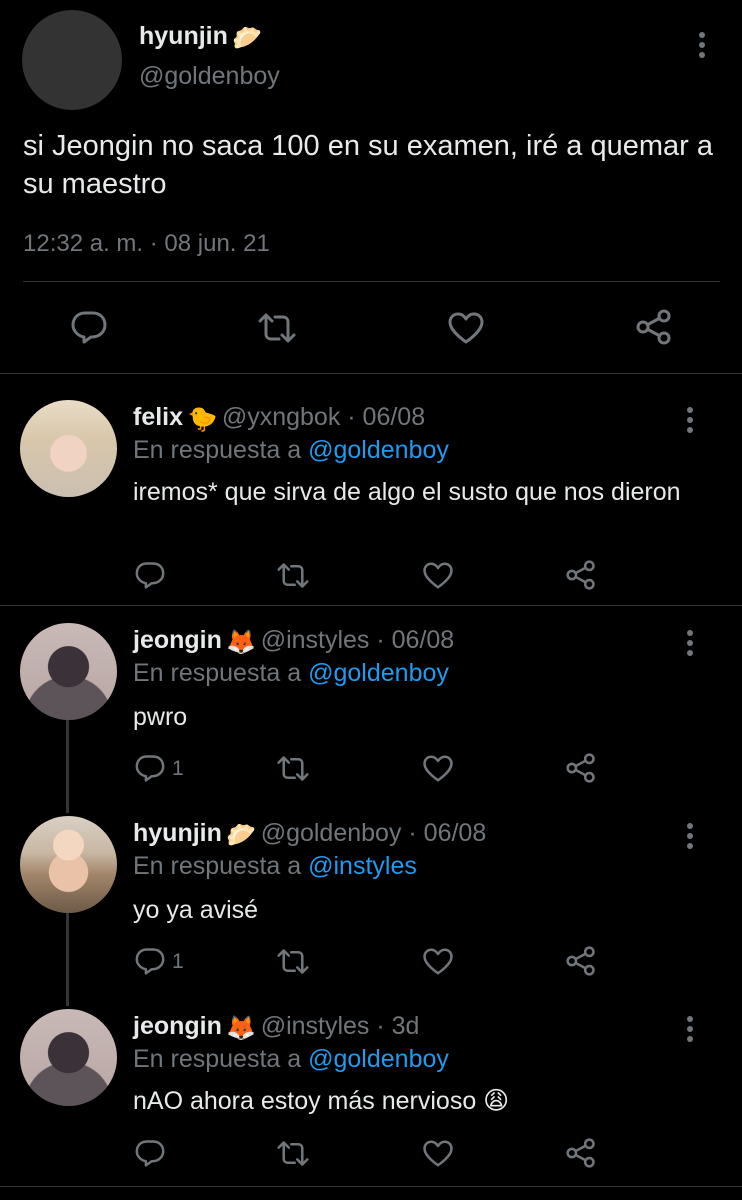 This screenshot has width=742, height=1200. What do you see at coordinates (196, 910) in the screenshot?
I see `reply-text: yo ya avisé` at bounding box center [196, 910].